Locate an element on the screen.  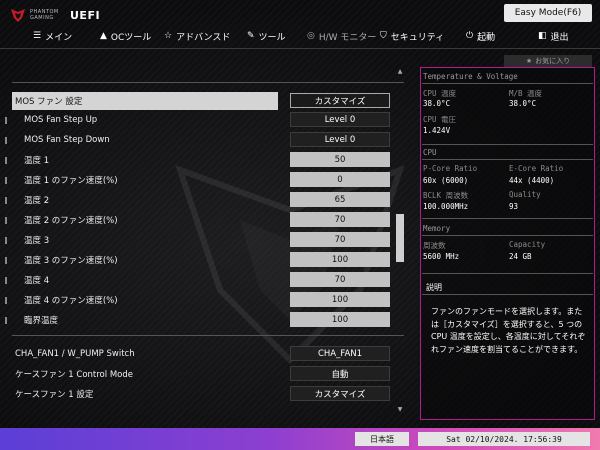
scroll-down-icon: ▼ is located at coordinates (400, 410).